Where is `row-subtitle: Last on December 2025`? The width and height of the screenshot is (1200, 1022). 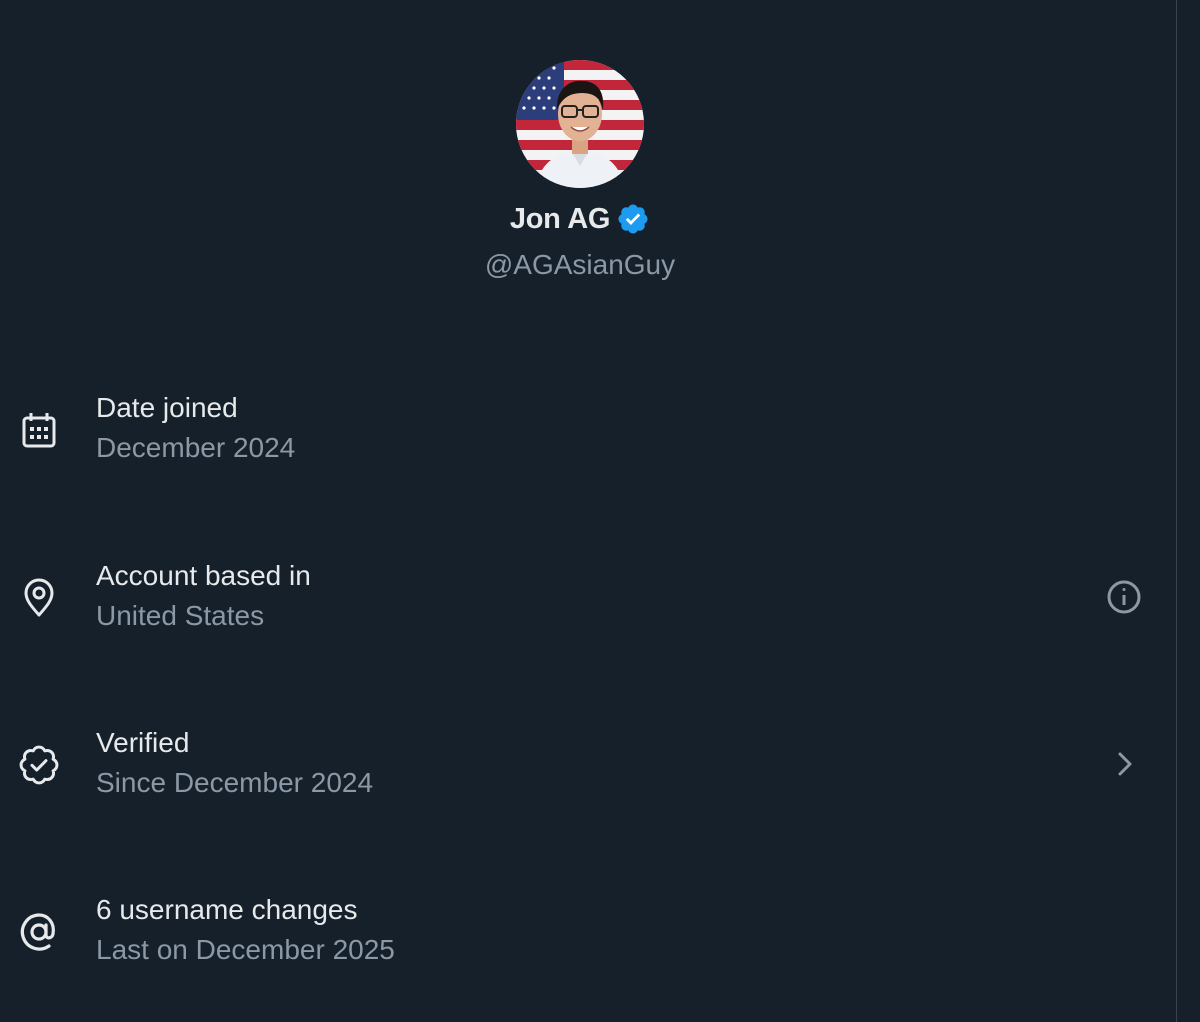 row-subtitle: Last on December 2025 is located at coordinates (245, 949).